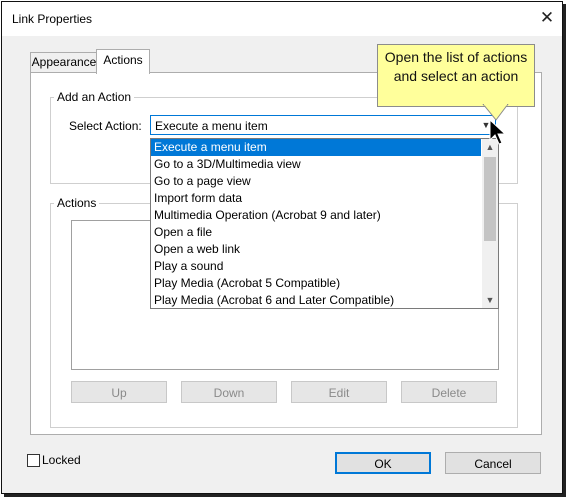 The height and width of the screenshot is (497, 566). What do you see at coordinates (316, 266) in the screenshot?
I see `dropdown-option: Play a sound` at bounding box center [316, 266].